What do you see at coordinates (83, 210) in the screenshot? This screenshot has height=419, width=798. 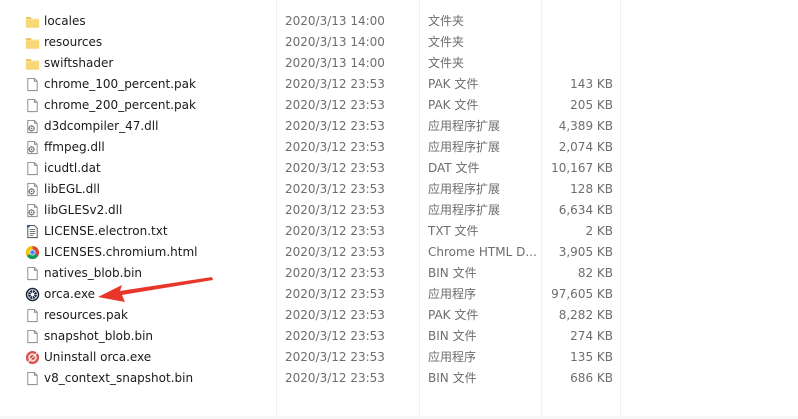 I see `file-name: libGLESv2.dll` at bounding box center [83, 210].